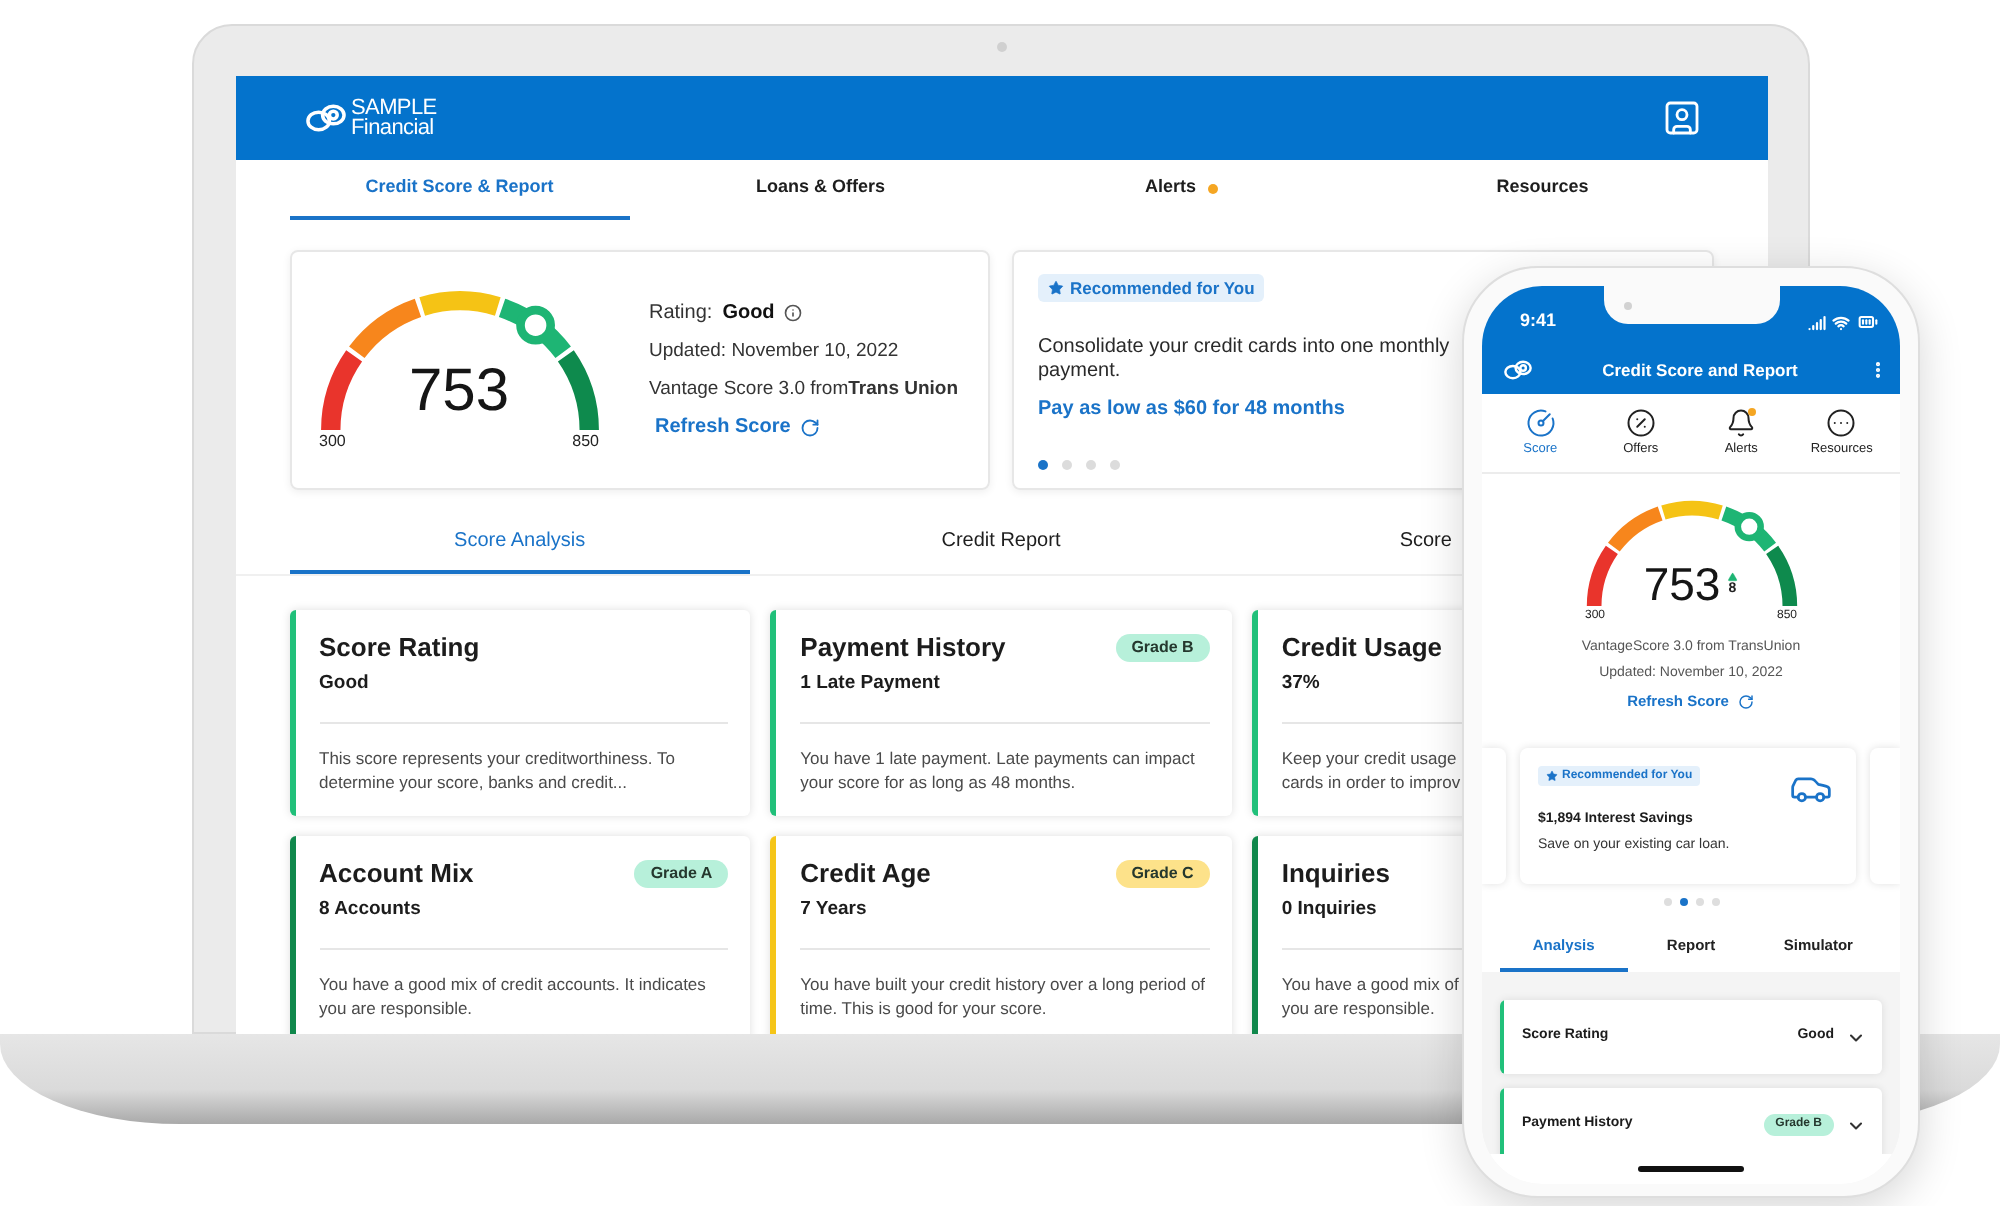  Describe the element at coordinates (1151, 288) in the screenshot. I see `recommended-badge: Recommended for You` at that location.